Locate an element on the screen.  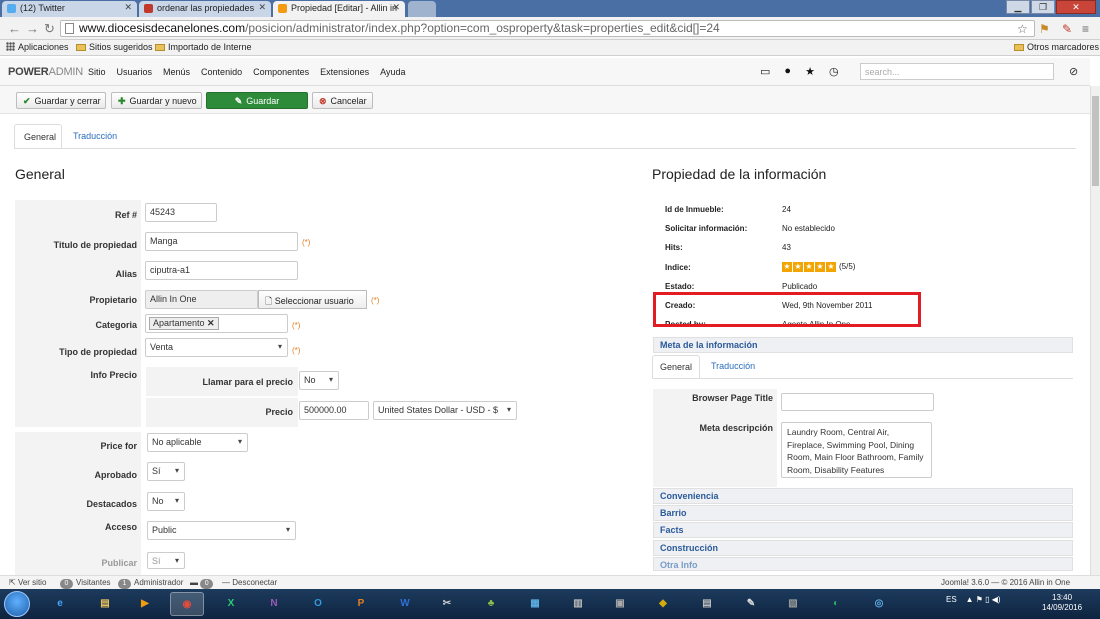
select-user-button: 🗋 Seleccionar usuario is located at coordinates (312, 299).